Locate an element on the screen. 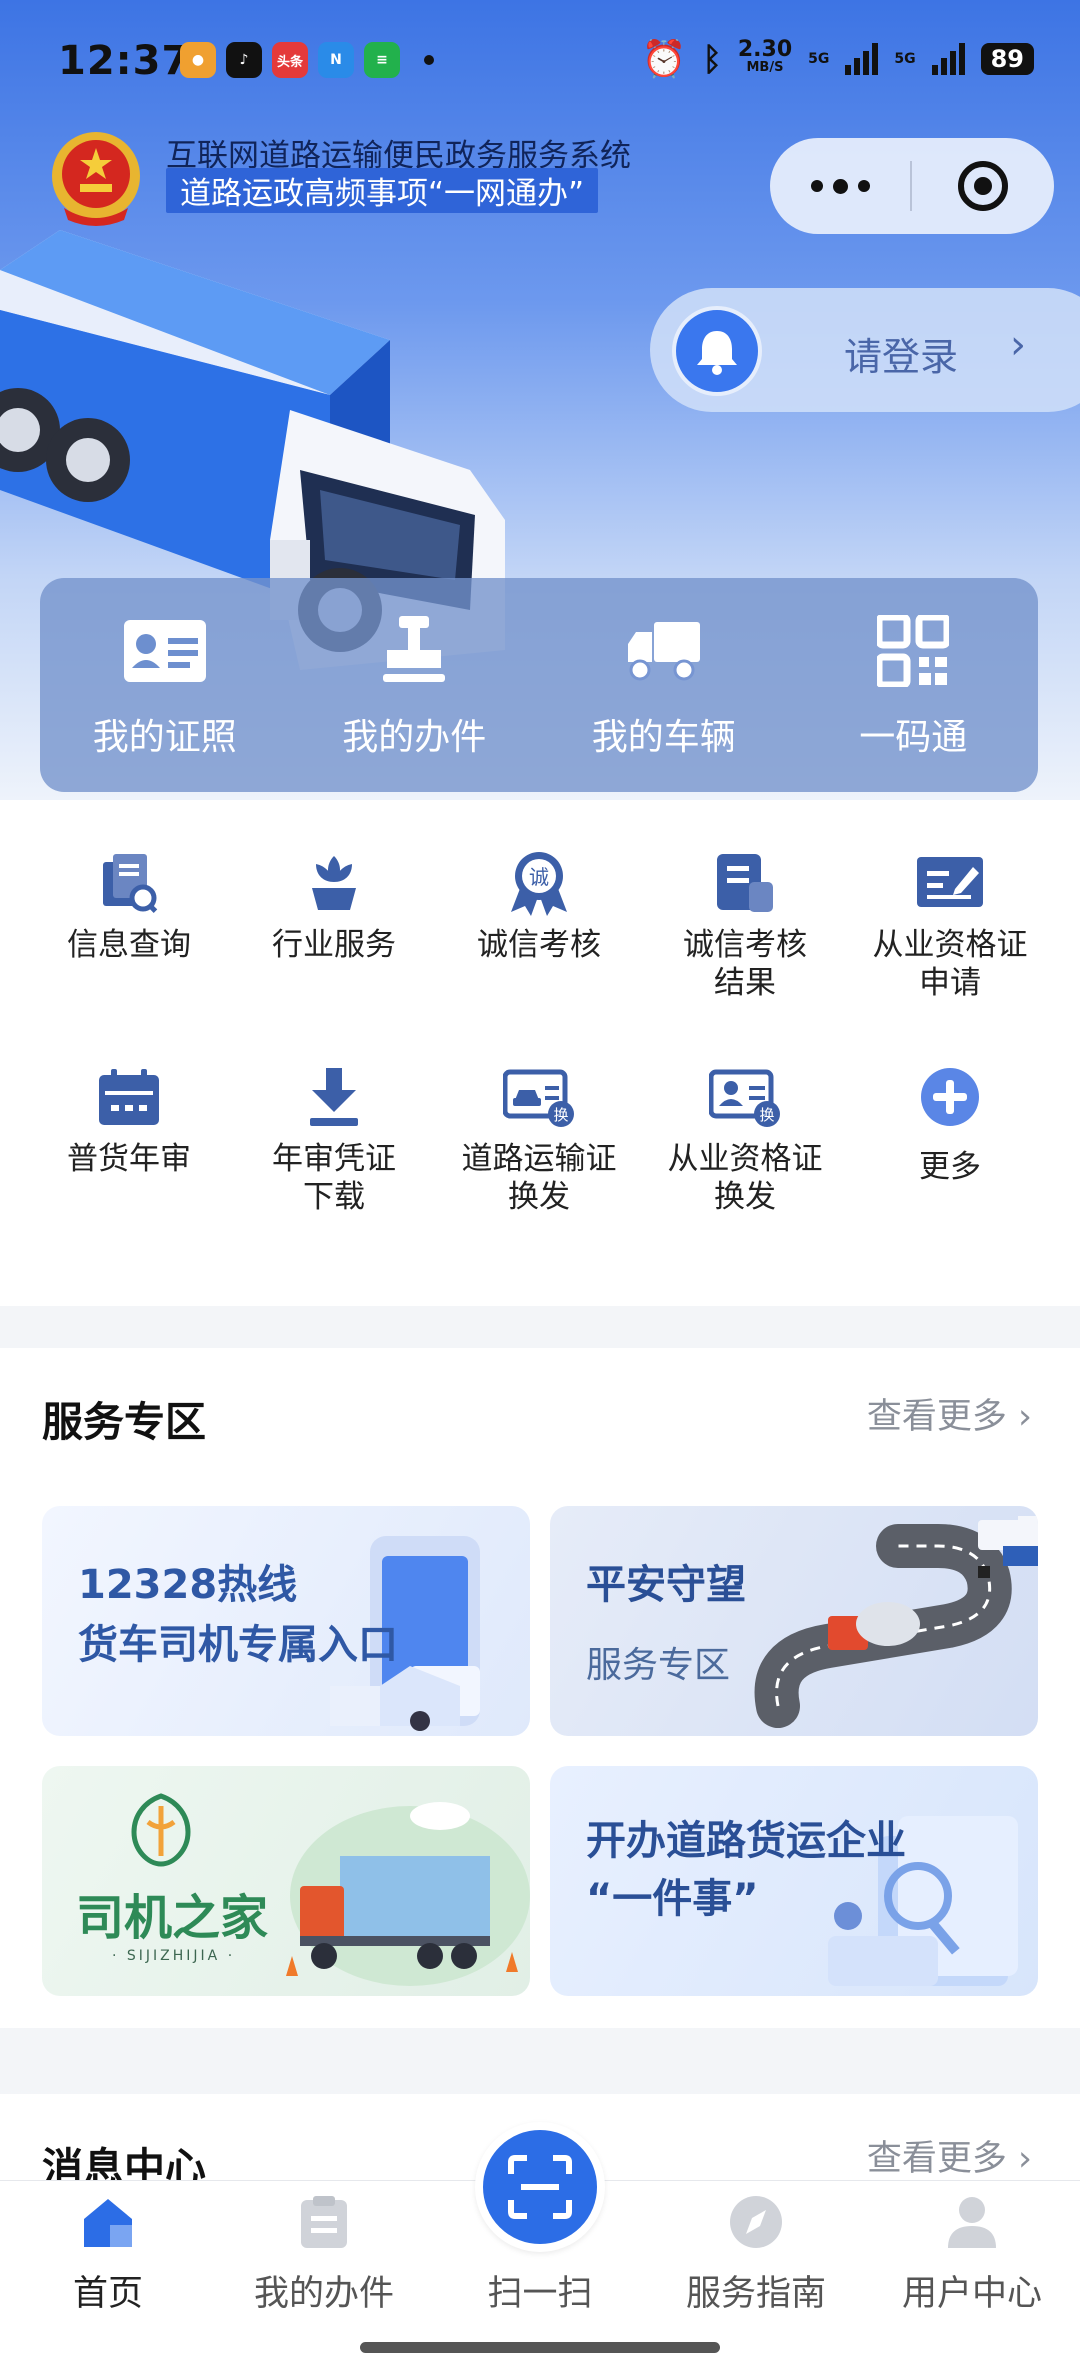 The height and width of the screenshot is (2375, 1080). tab-label: 我的办件 is located at coordinates (323, 2294).